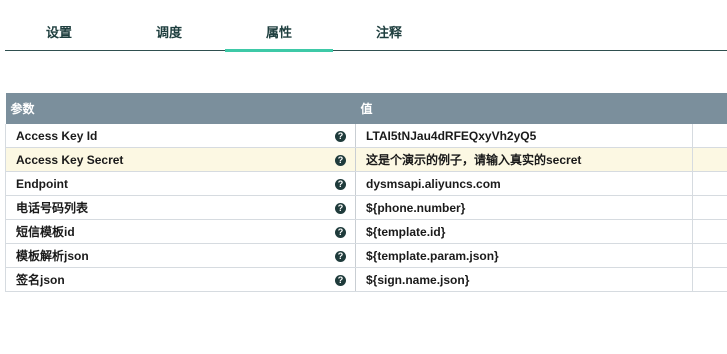 The width and height of the screenshot is (727, 354). I want to click on column-header-value: 值, so click(541, 108).